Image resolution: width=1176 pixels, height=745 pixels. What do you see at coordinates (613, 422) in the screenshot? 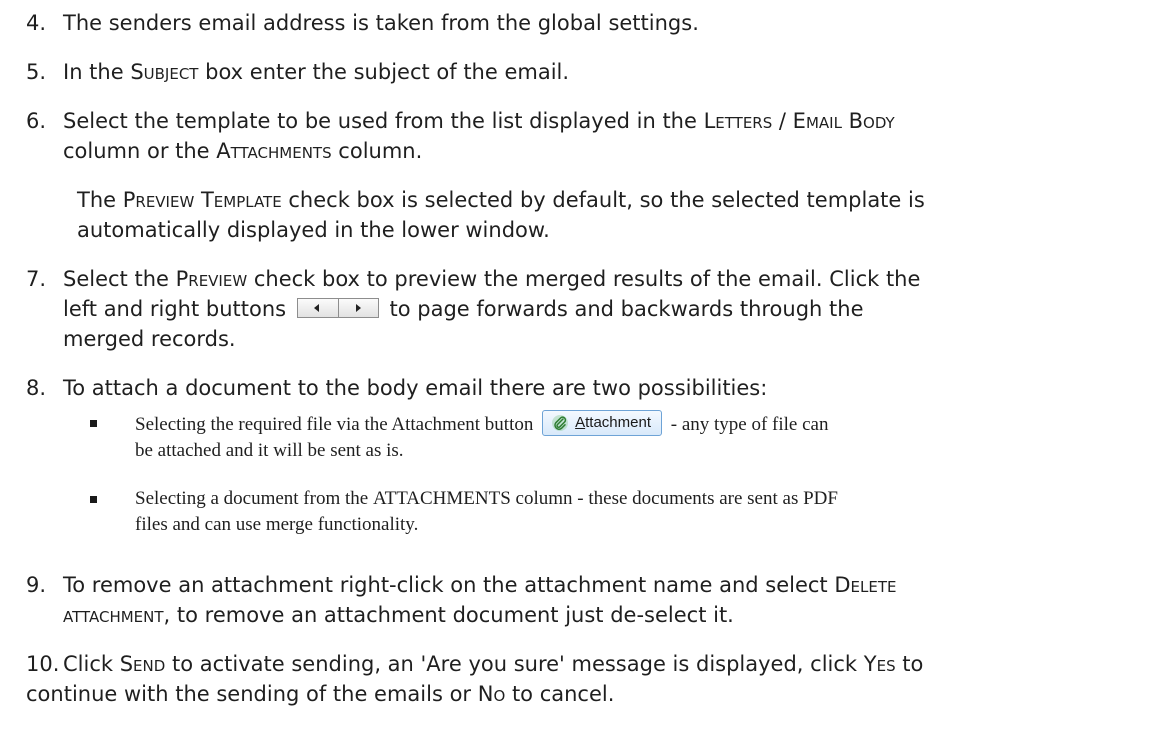
I see `attachment-button-label: Attachment` at bounding box center [613, 422].